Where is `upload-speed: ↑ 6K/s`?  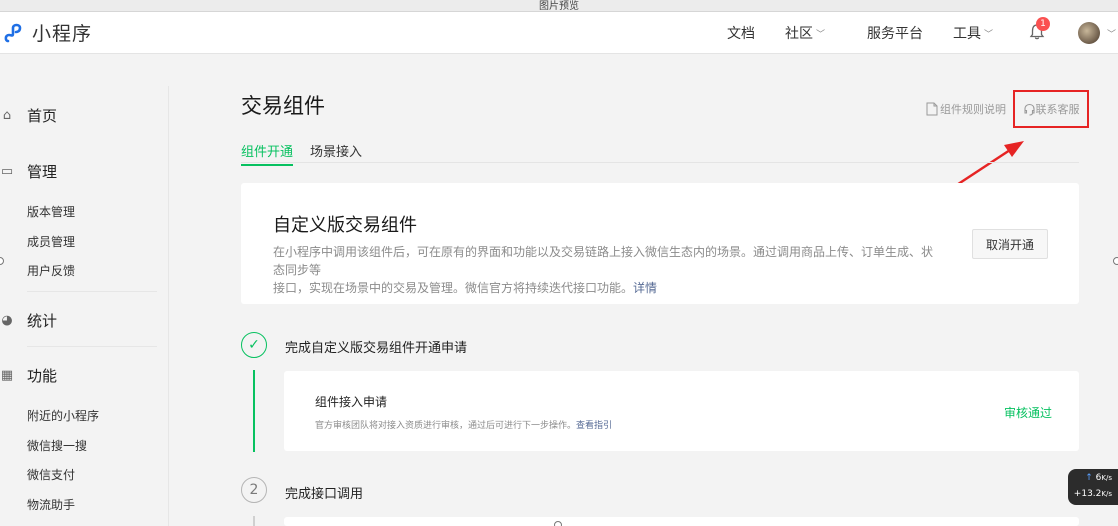 upload-speed: ↑ 6K/s is located at coordinates (1098, 478).